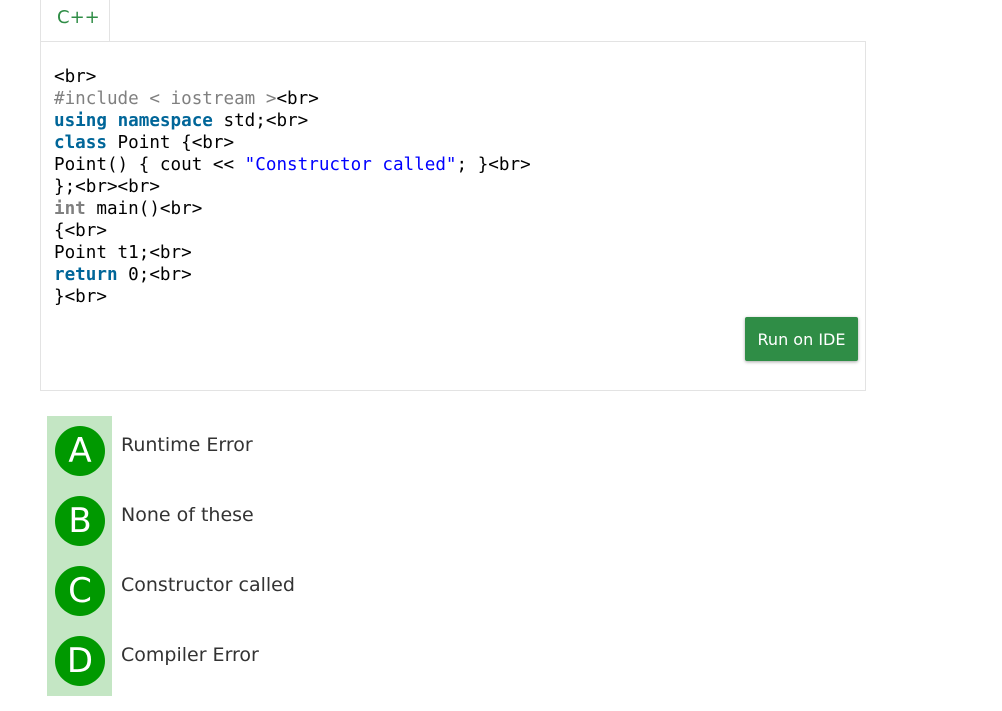 The image size is (1002, 711). I want to click on option-text-d: Compiler Error, so click(190, 655).